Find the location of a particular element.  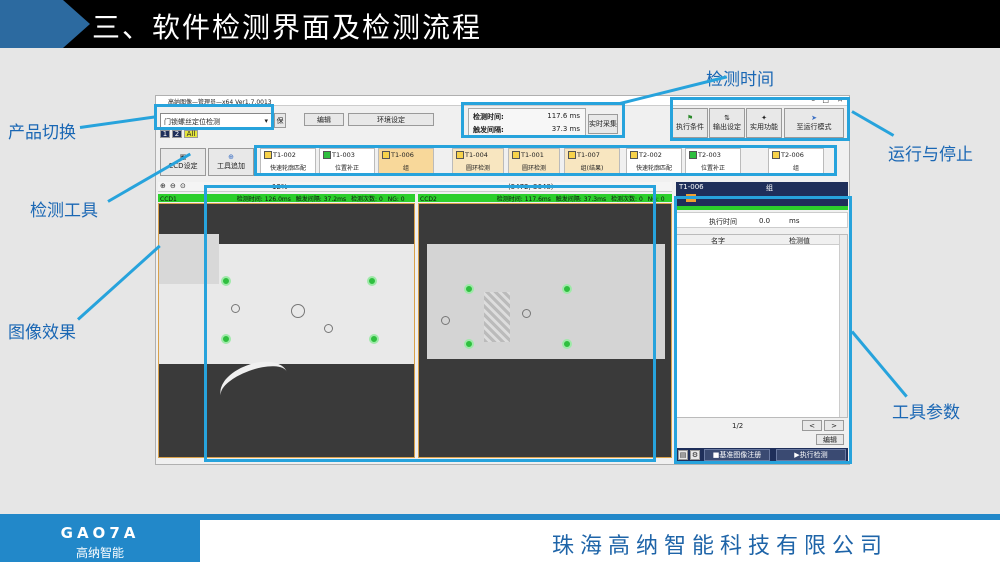

slide-header: 三、软件检测界面及检测流程 is located at coordinates (500, 24).